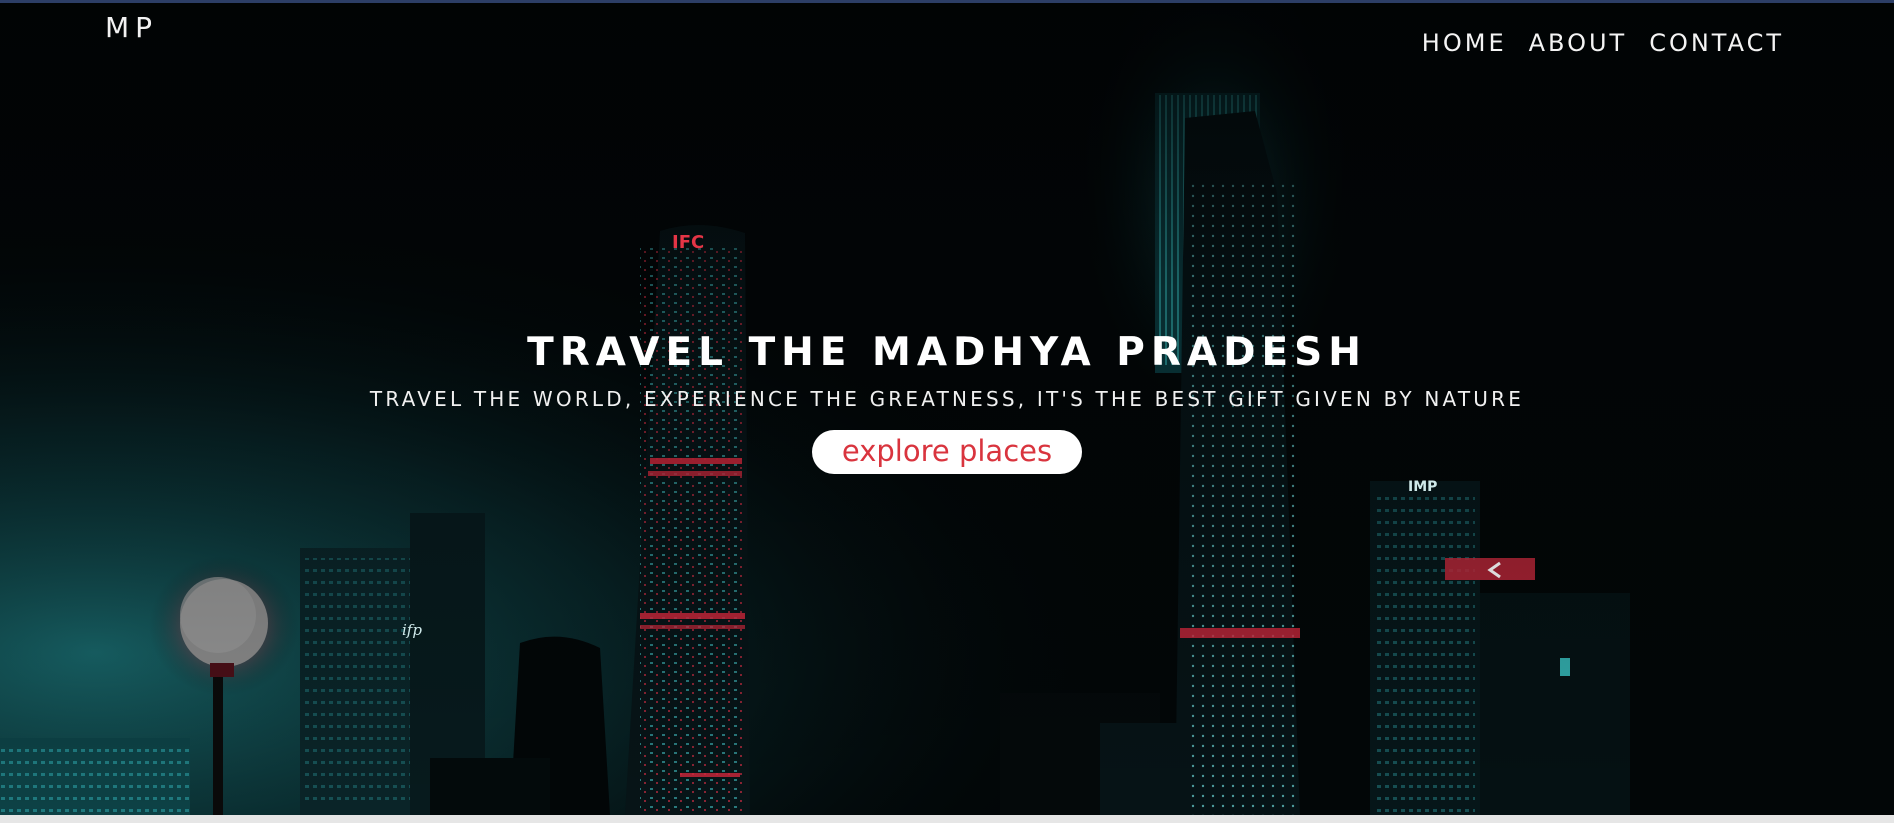  What do you see at coordinates (1422, 487) in the screenshot?
I see `imp-sign: IMP` at bounding box center [1422, 487].